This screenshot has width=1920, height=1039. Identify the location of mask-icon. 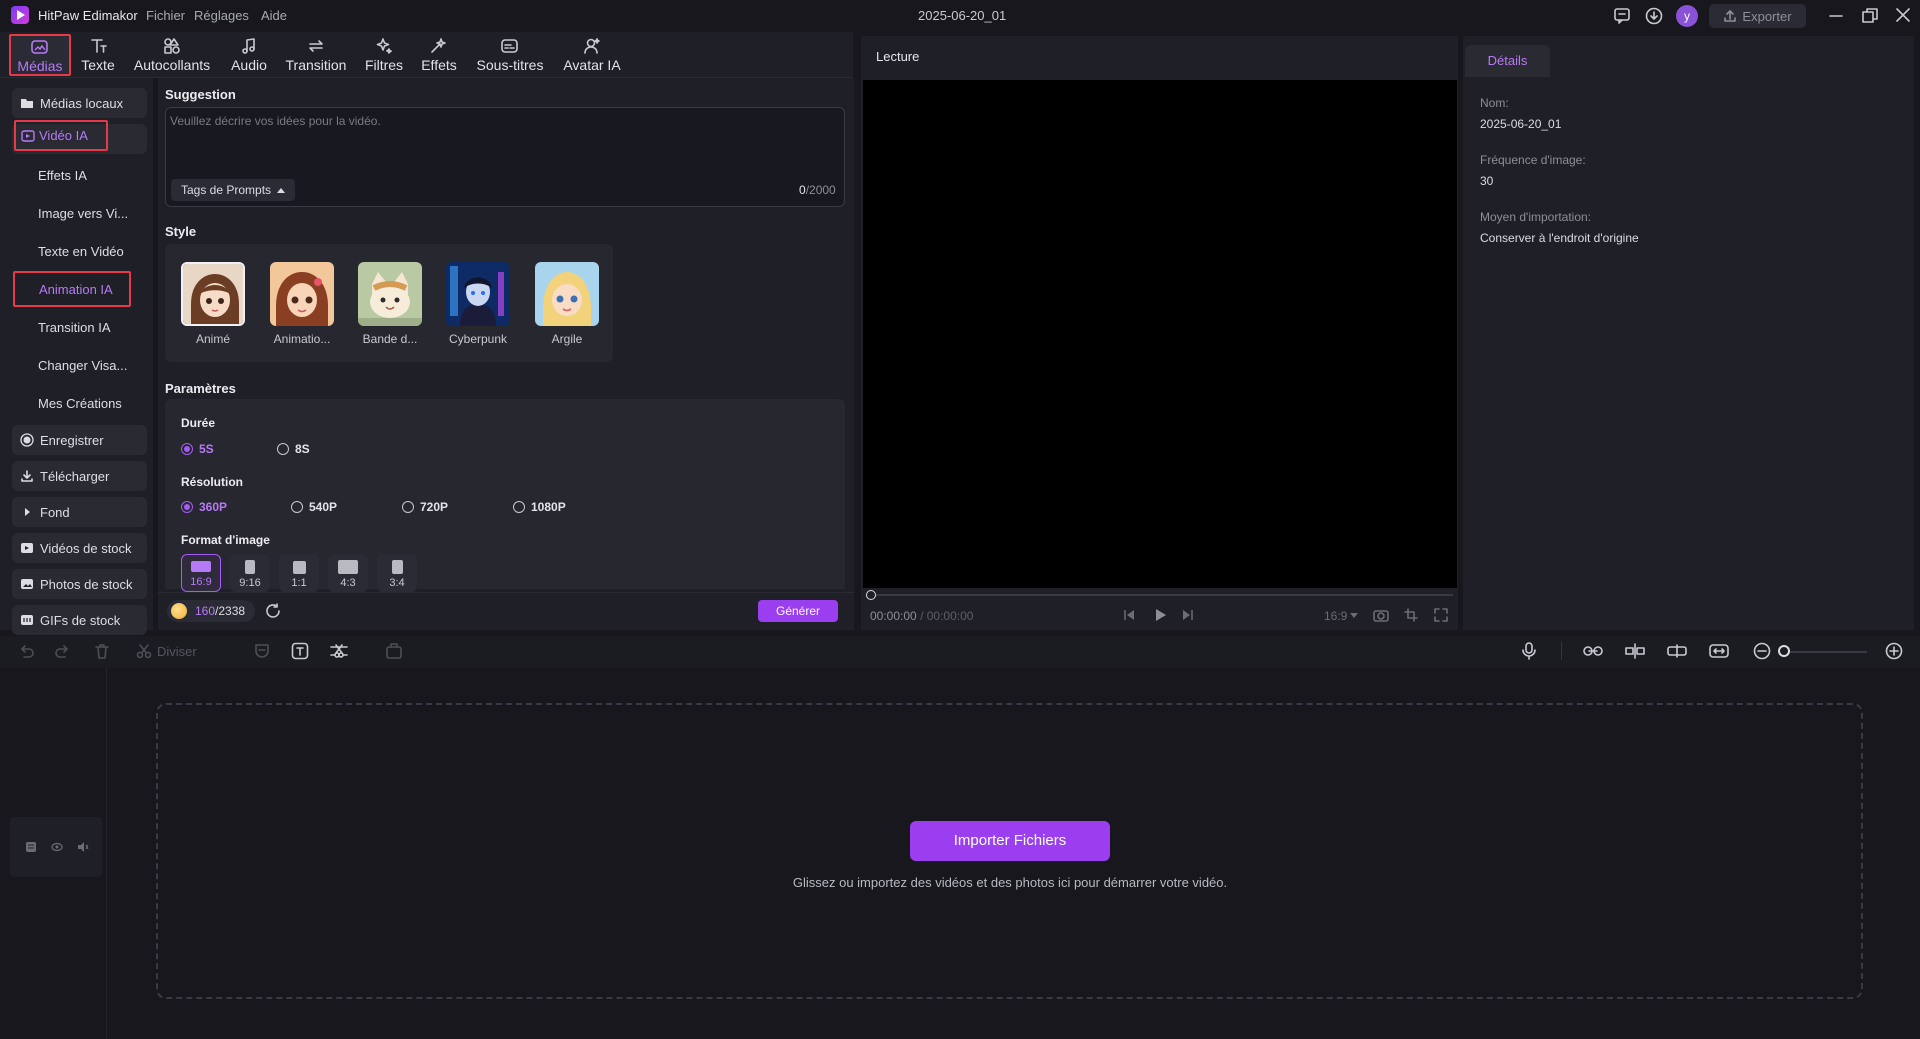
(262, 651).